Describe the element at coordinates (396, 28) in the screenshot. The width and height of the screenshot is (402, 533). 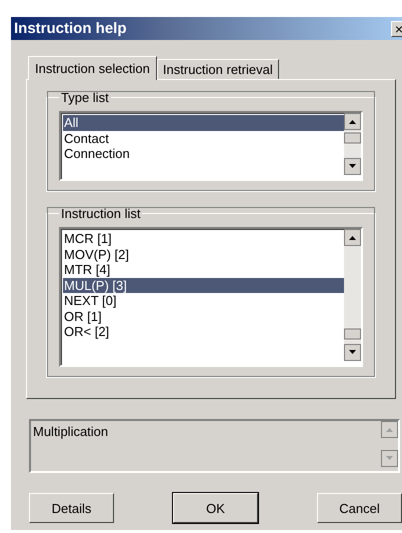
I see `close-button: ×` at that location.